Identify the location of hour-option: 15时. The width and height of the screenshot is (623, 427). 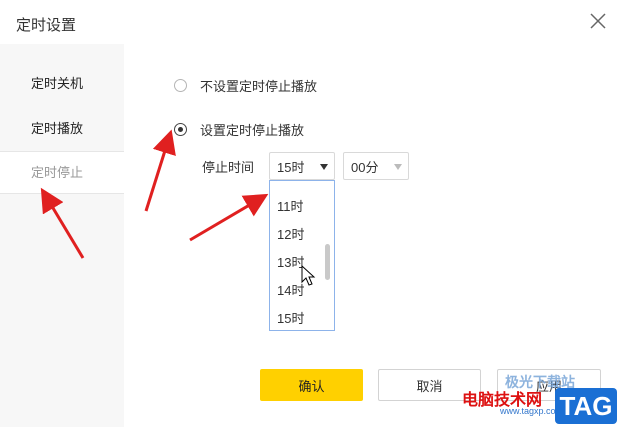
(302, 317).